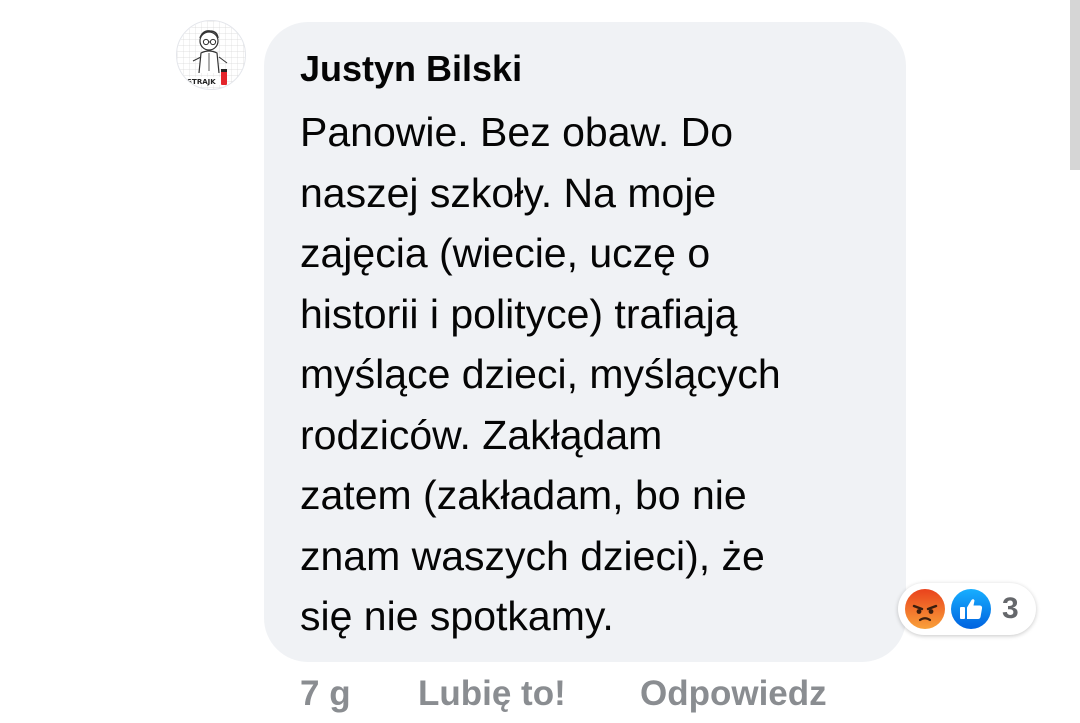 This screenshot has width=1080, height=723. I want to click on reactions-summary: 3, so click(967, 609).